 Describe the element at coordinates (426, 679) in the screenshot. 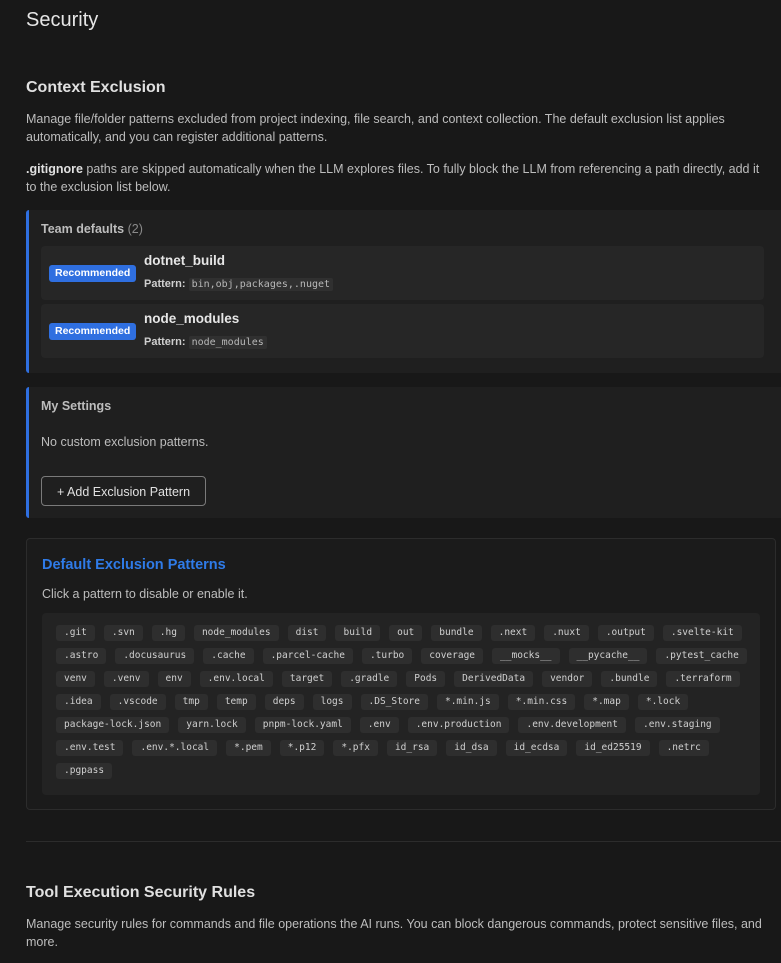

I see `pattern-chip: Pods` at that location.